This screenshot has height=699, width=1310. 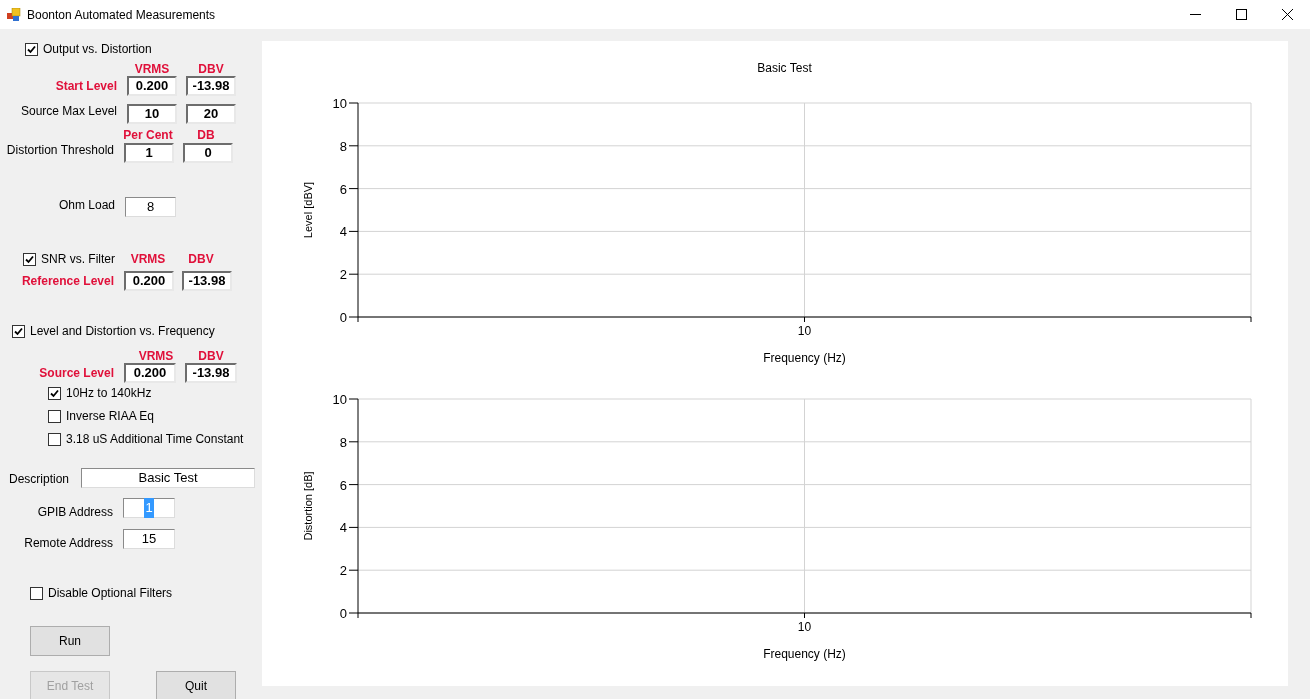 I want to click on action-button: Run, so click(x=70, y=641).